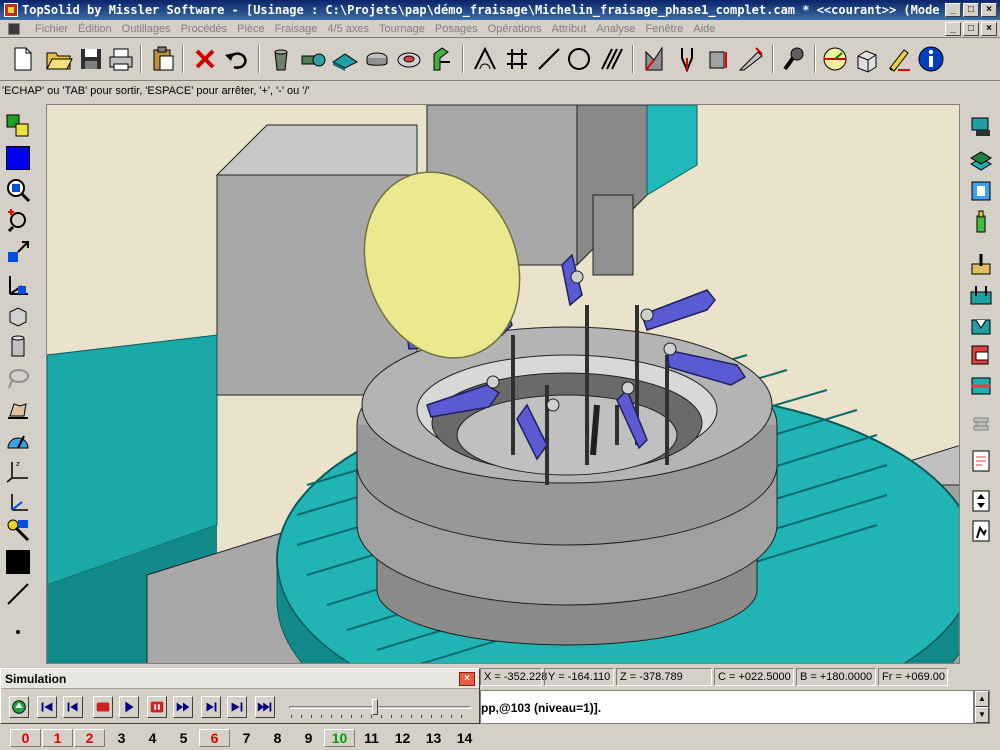  Describe the element at coordinates (103, 707) in the screenshot. I see `sim-stop-icon` at that location.